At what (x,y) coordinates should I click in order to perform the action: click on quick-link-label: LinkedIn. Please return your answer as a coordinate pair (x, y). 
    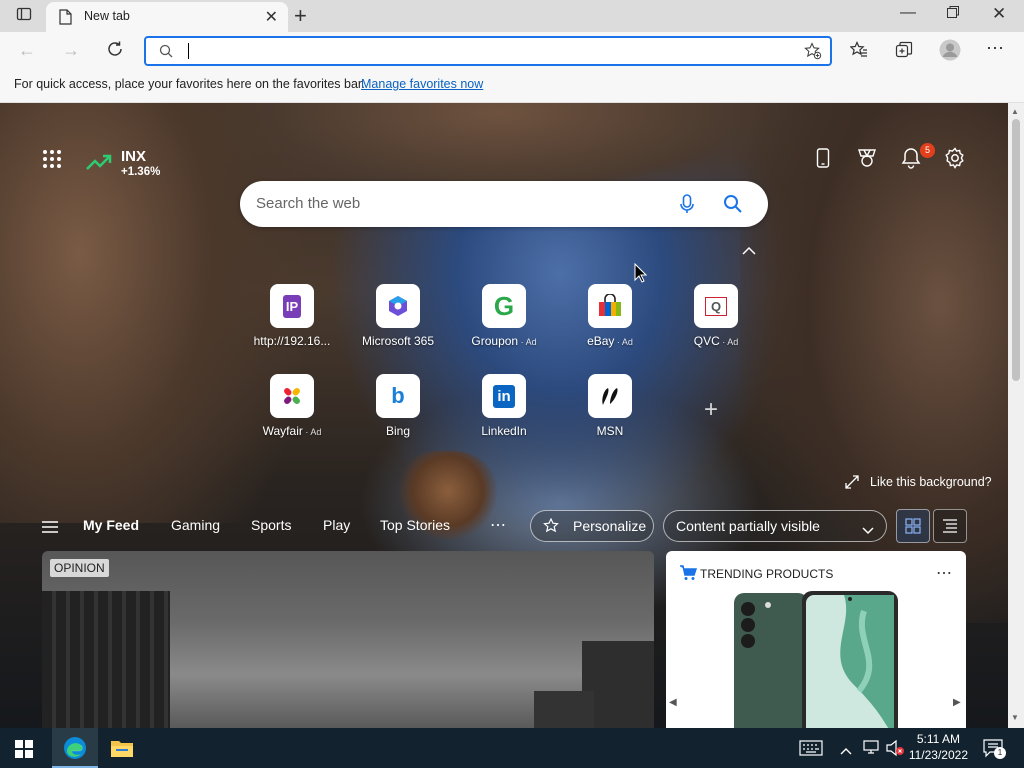
    Looking at the image, I should click on (504, 431).